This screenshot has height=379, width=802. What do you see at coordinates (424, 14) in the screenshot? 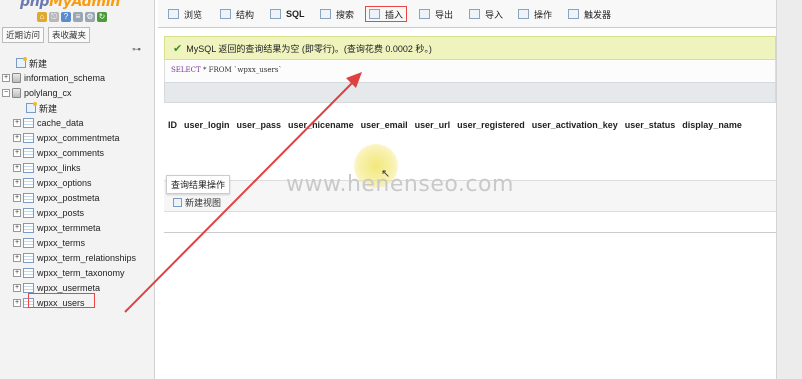
I see `export-icon` at bounding box center [424, 14].